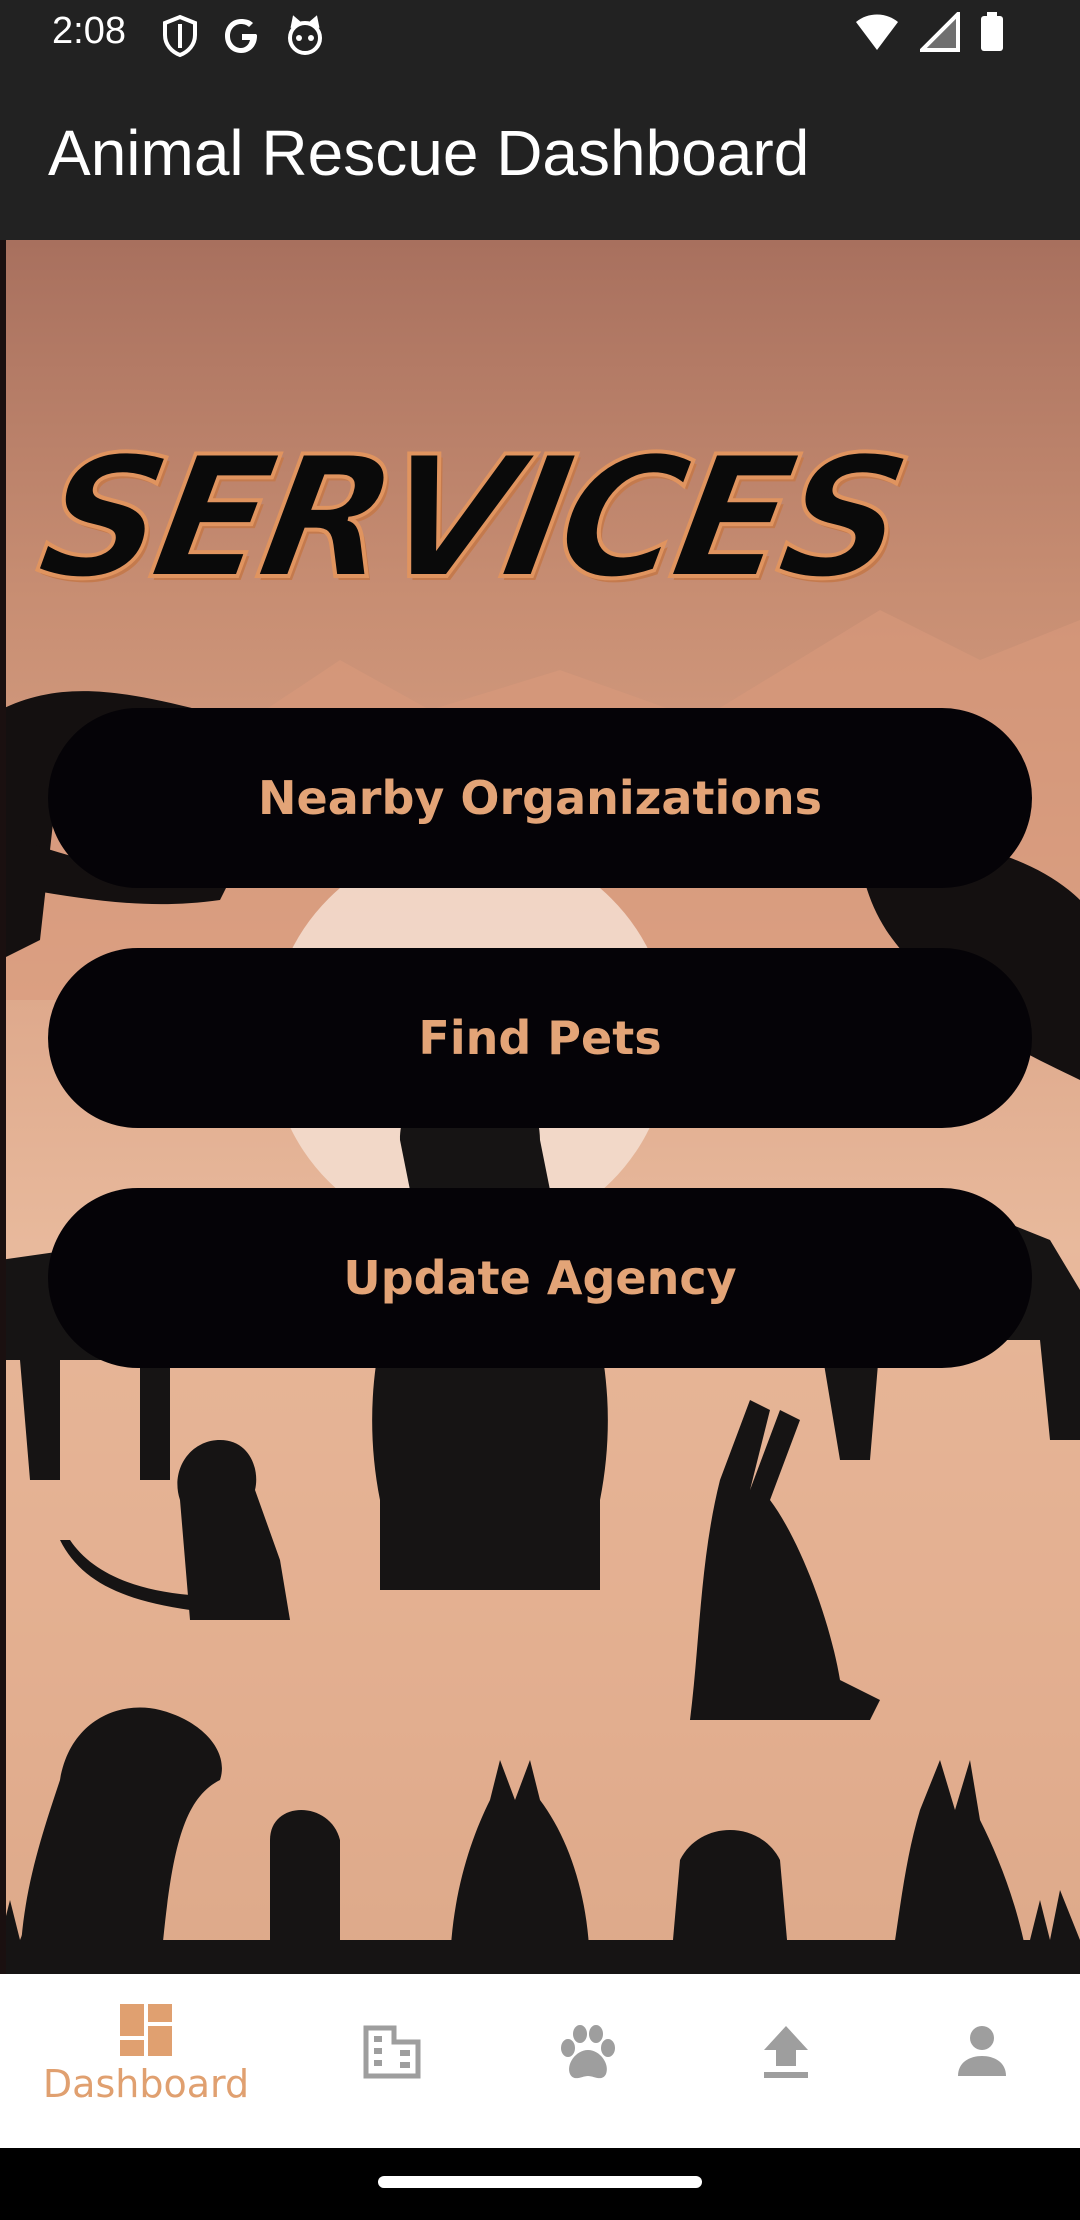  What do you see at coordinates (3, 1107) in the screenshot?
I see `left-edge-divider` at bounding box center [3, 1107].